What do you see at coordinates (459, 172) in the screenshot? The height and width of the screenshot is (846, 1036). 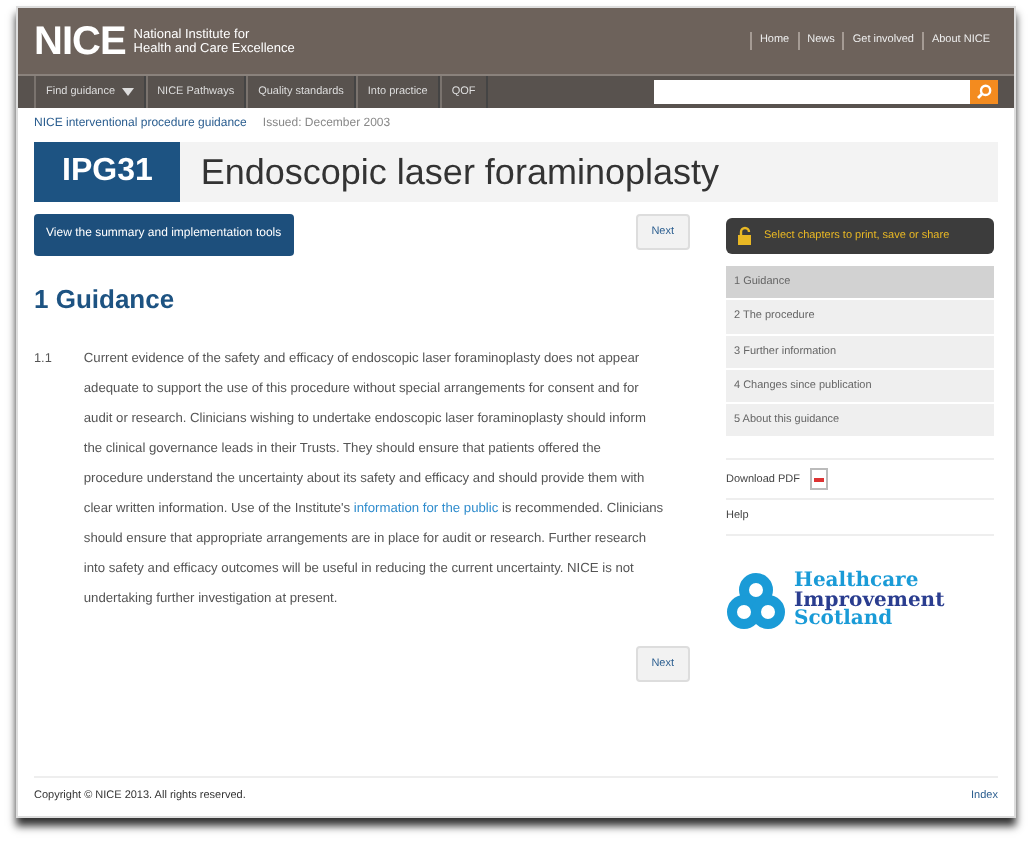 I see `page-title: Endoscopic laser foraminoplasty` at bounding box center [459, 172].